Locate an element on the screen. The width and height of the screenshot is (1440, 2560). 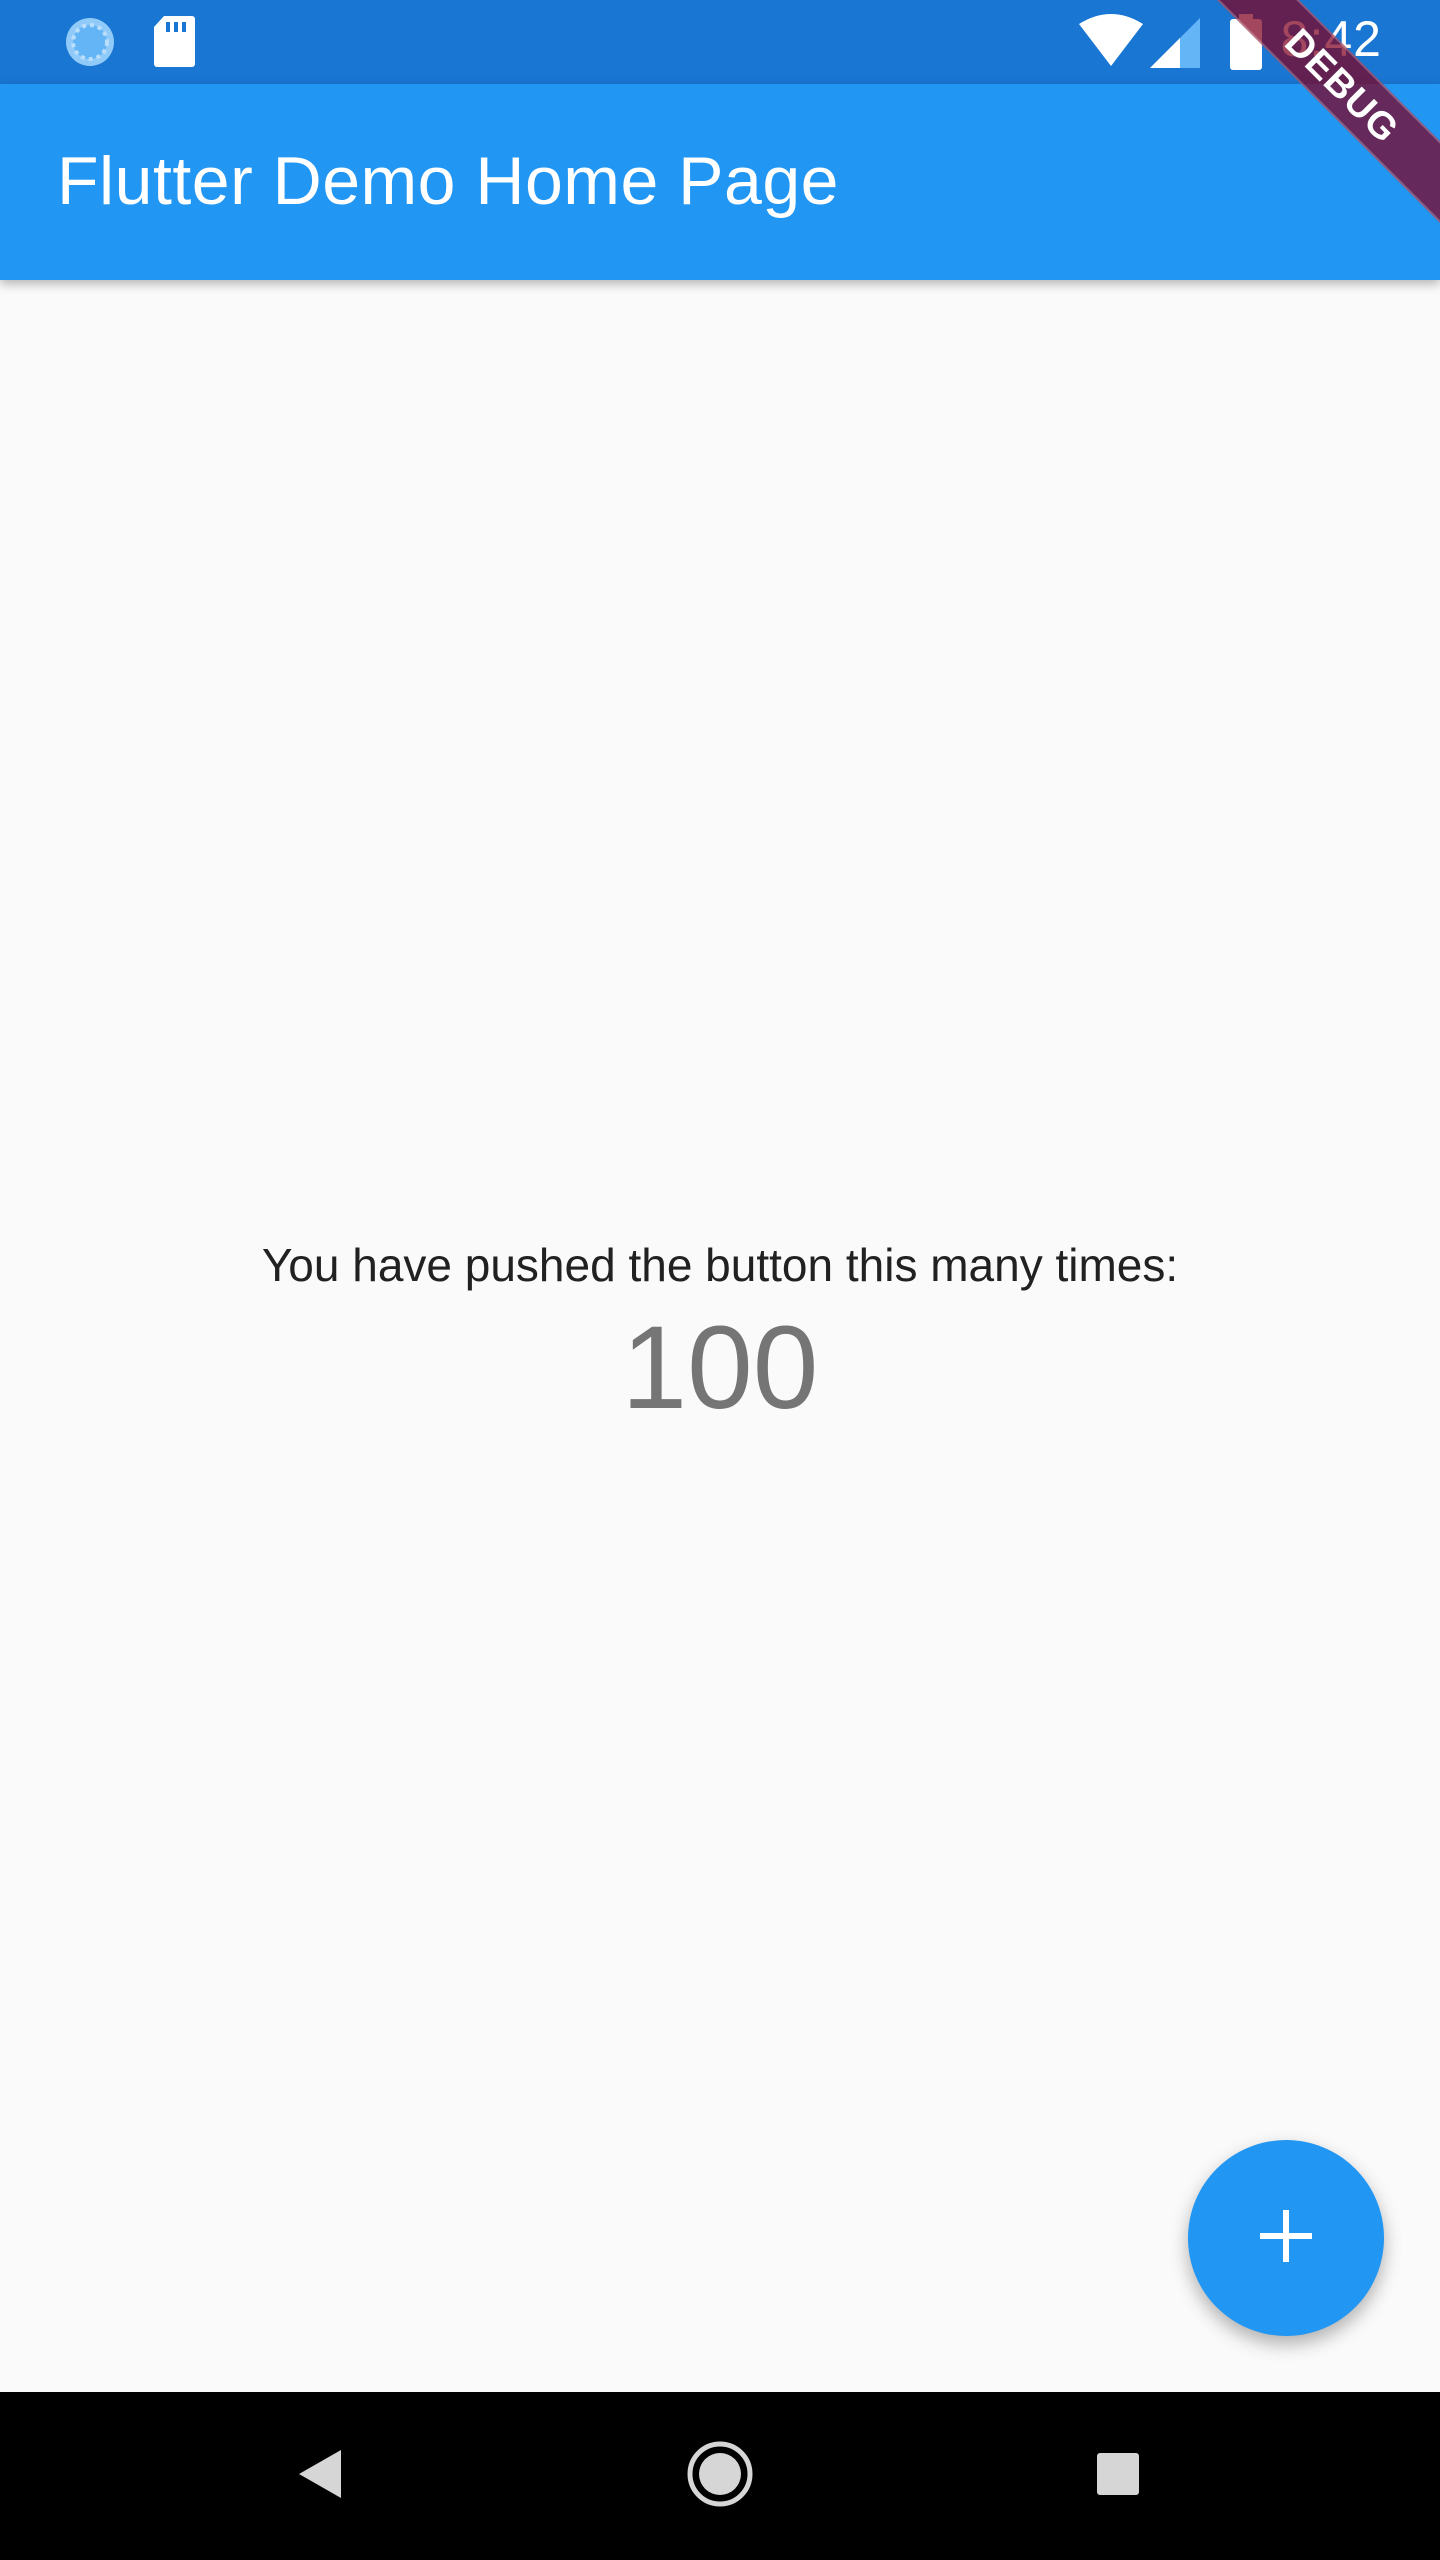
sd-card-icon is located at coordinates (174, 43).